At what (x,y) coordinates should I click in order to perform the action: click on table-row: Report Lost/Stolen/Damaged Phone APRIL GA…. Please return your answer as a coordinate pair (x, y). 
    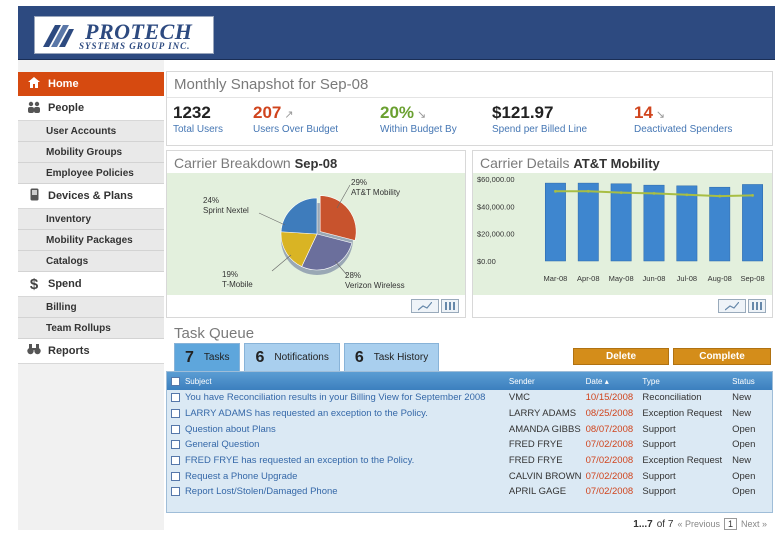
    Looking at the image, I should click on (469, 492).